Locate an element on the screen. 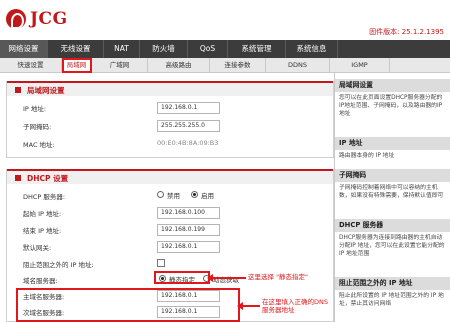 This screenshot has height=322, width=450. callout-select-static: 这里选择 "静态指定" is located at coordinates (278, 277).